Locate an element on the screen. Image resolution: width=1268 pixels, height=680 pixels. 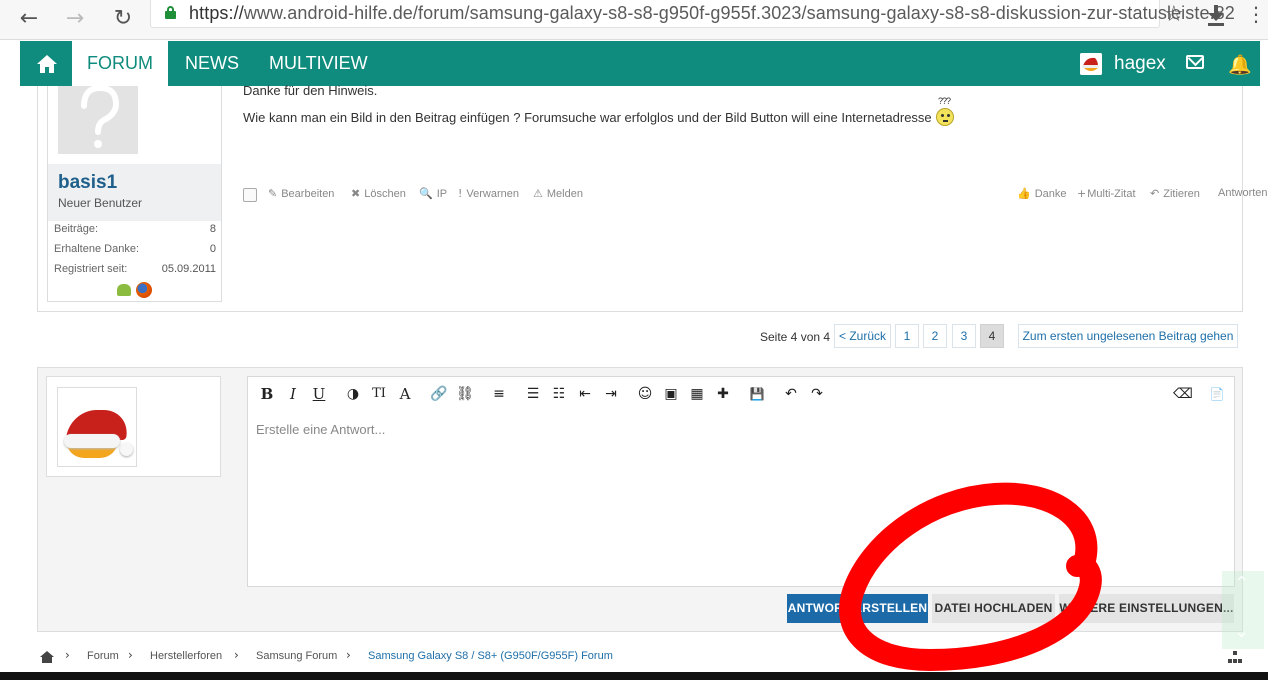
author-title: Neuer Benutzer is located at coordinates (100, 203).